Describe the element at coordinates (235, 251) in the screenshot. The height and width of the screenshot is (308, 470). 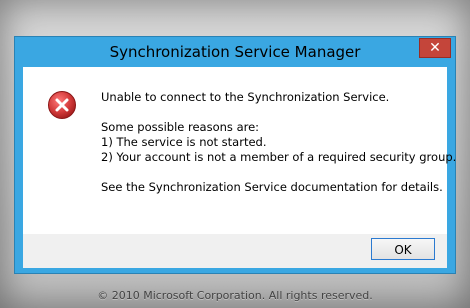
I see `dialog-footer: OK` at that location.